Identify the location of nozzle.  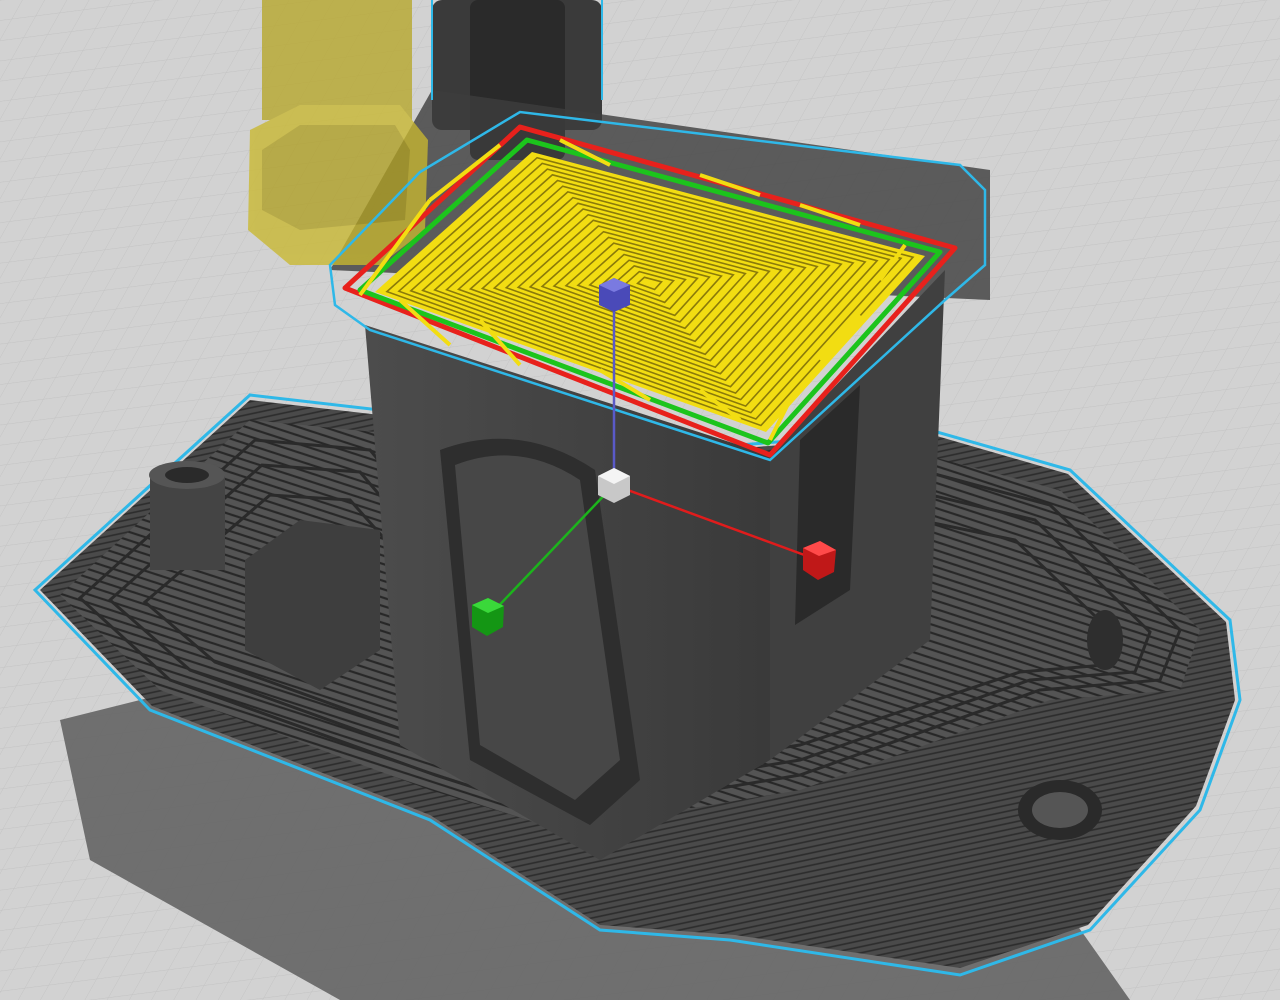
(338, 132).